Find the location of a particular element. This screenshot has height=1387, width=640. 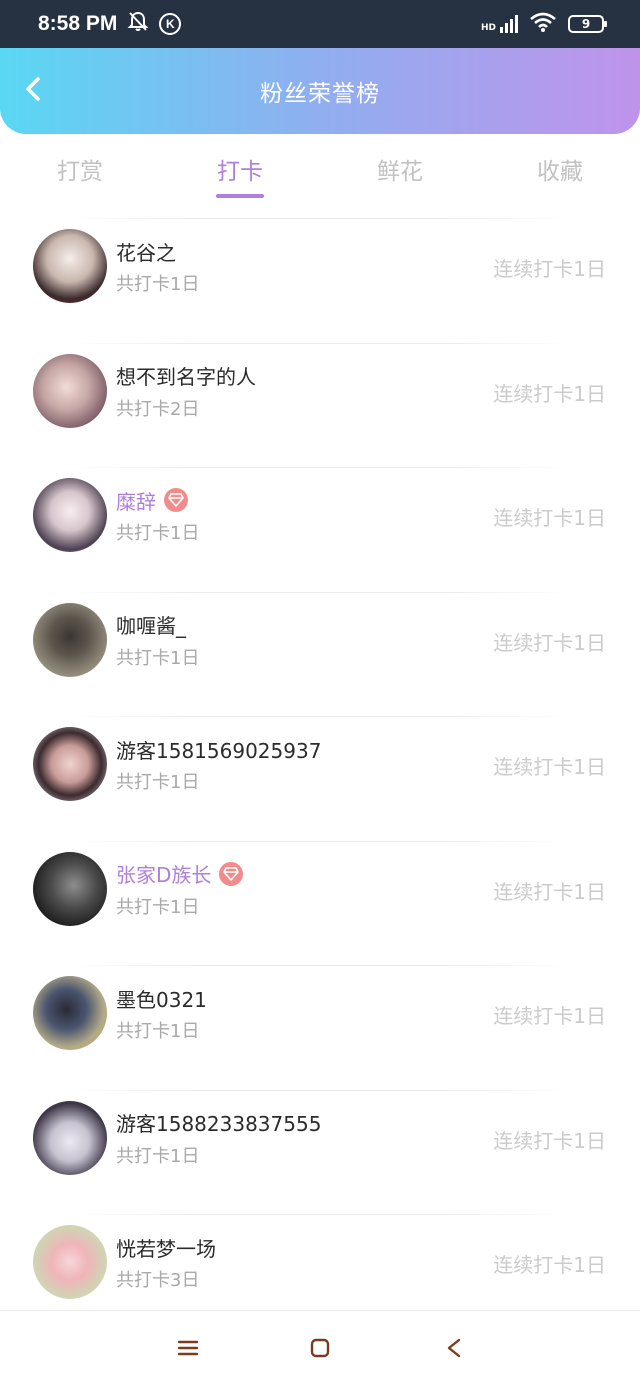

tab-flowers: 鲜花 is located at coordinates (400, 173).